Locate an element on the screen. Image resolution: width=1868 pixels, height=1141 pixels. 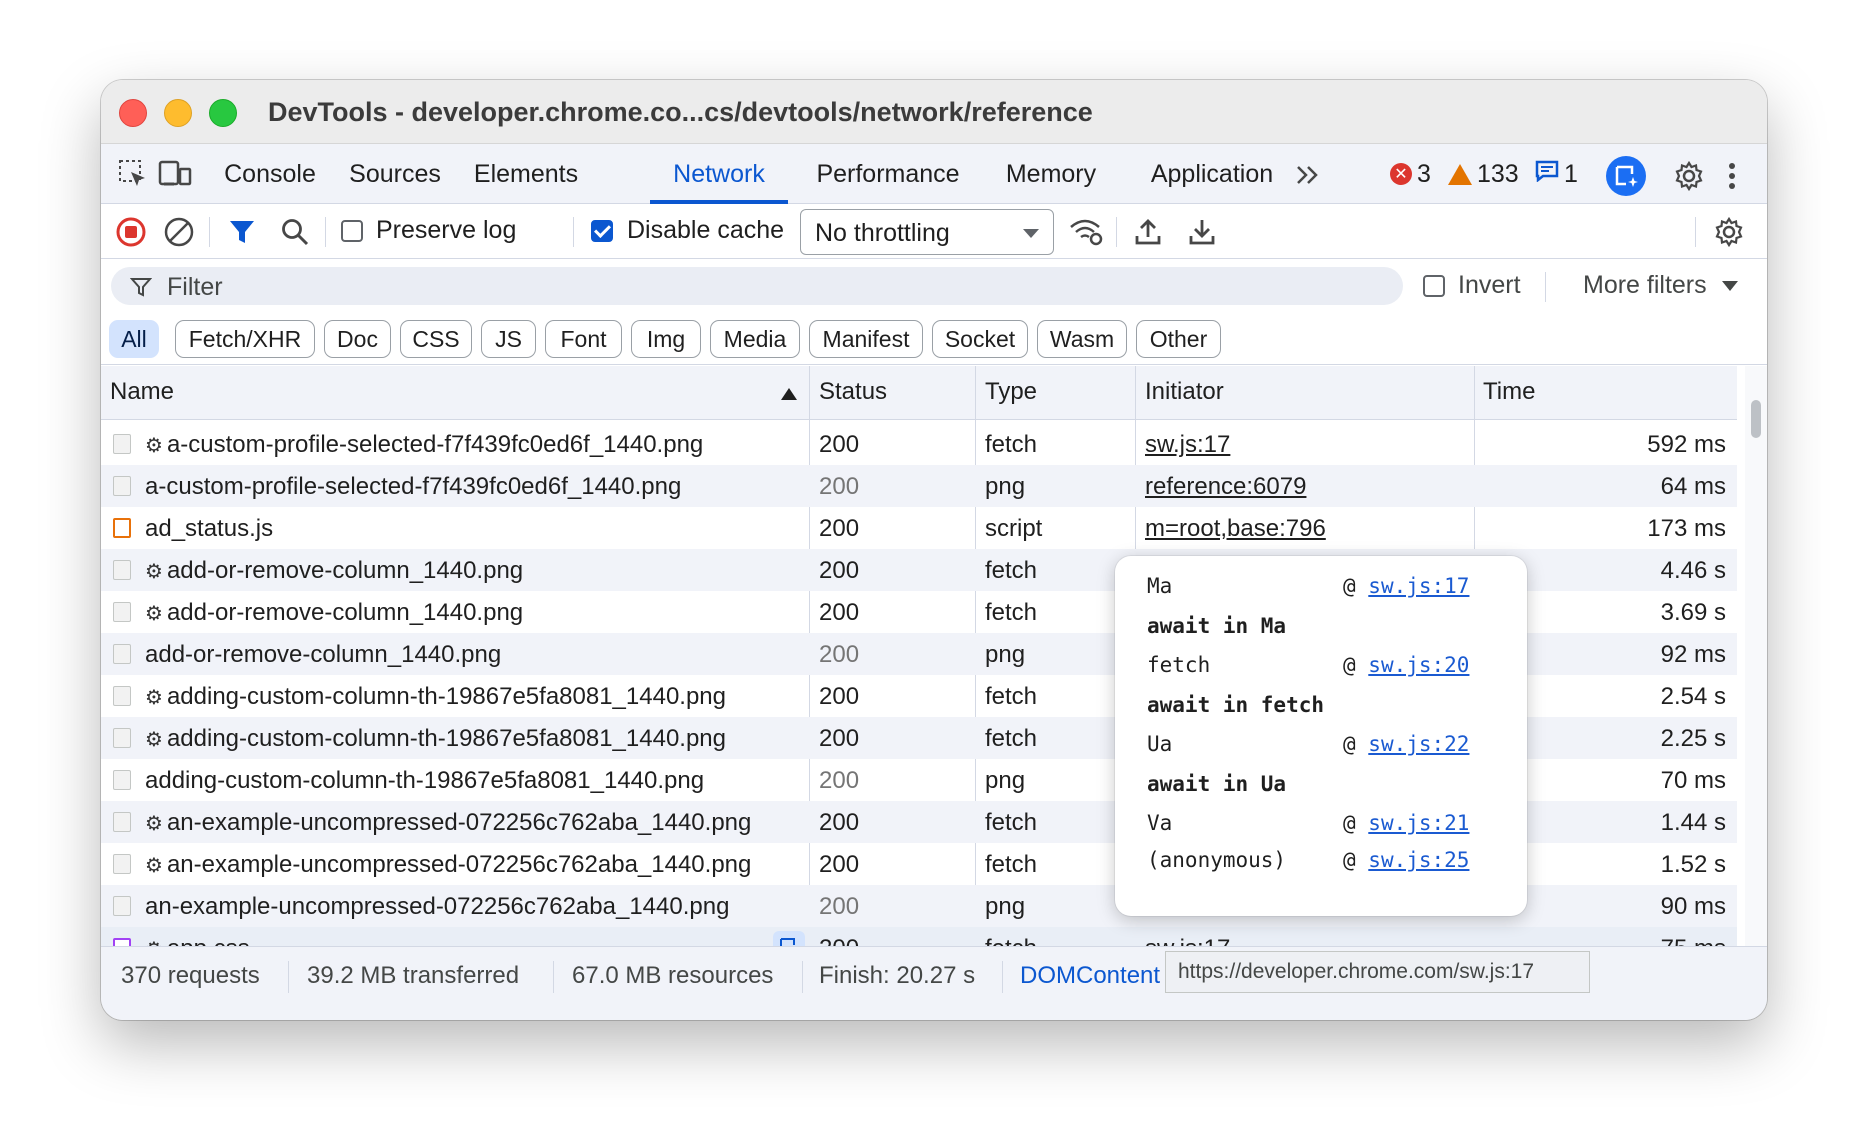
stack-frame-function: Ua is located at coordinates (1160, 744).